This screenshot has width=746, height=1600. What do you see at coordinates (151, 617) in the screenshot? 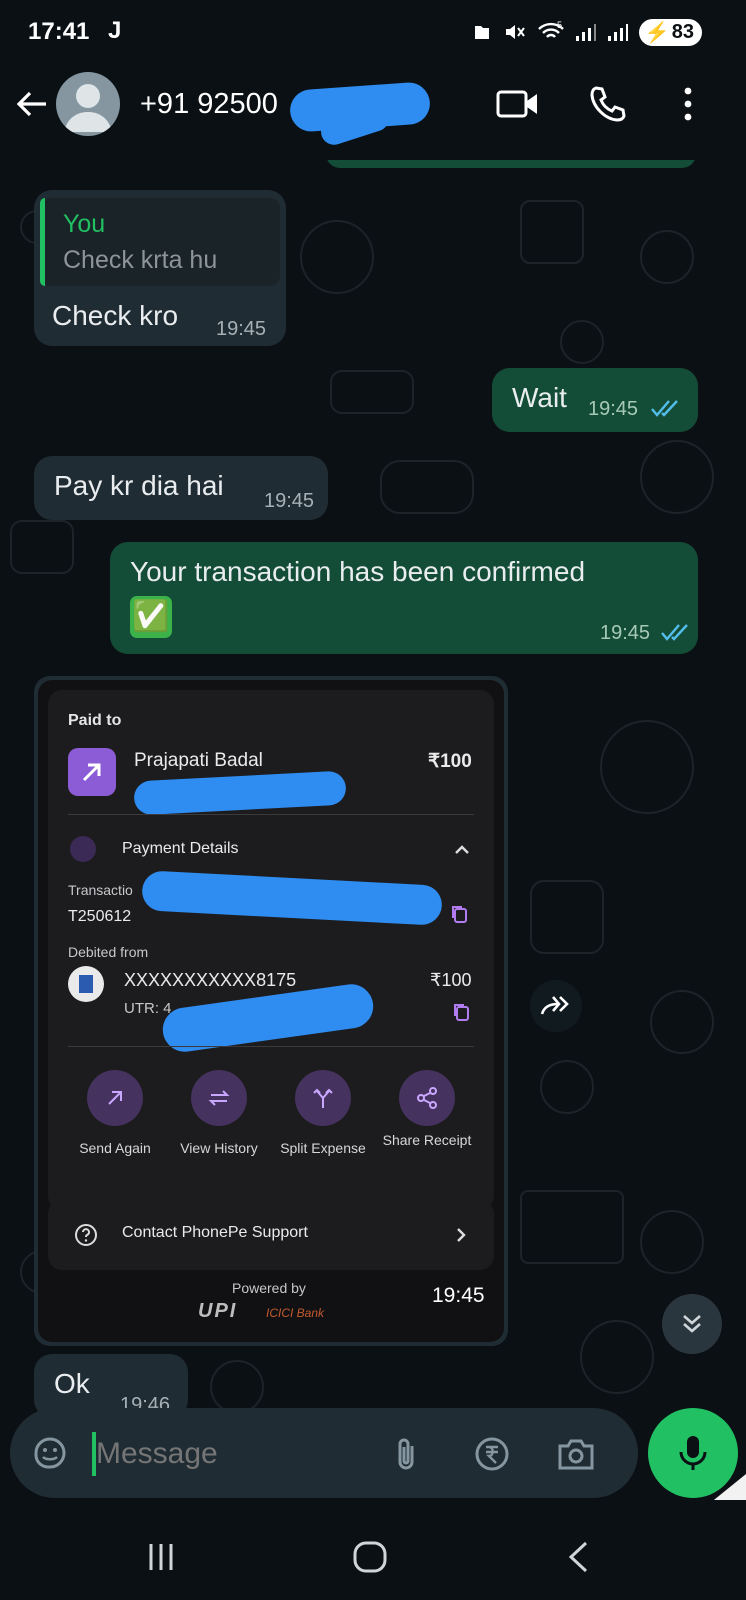
I see `check-emoji: ✅` at bounding box center [151, 617].